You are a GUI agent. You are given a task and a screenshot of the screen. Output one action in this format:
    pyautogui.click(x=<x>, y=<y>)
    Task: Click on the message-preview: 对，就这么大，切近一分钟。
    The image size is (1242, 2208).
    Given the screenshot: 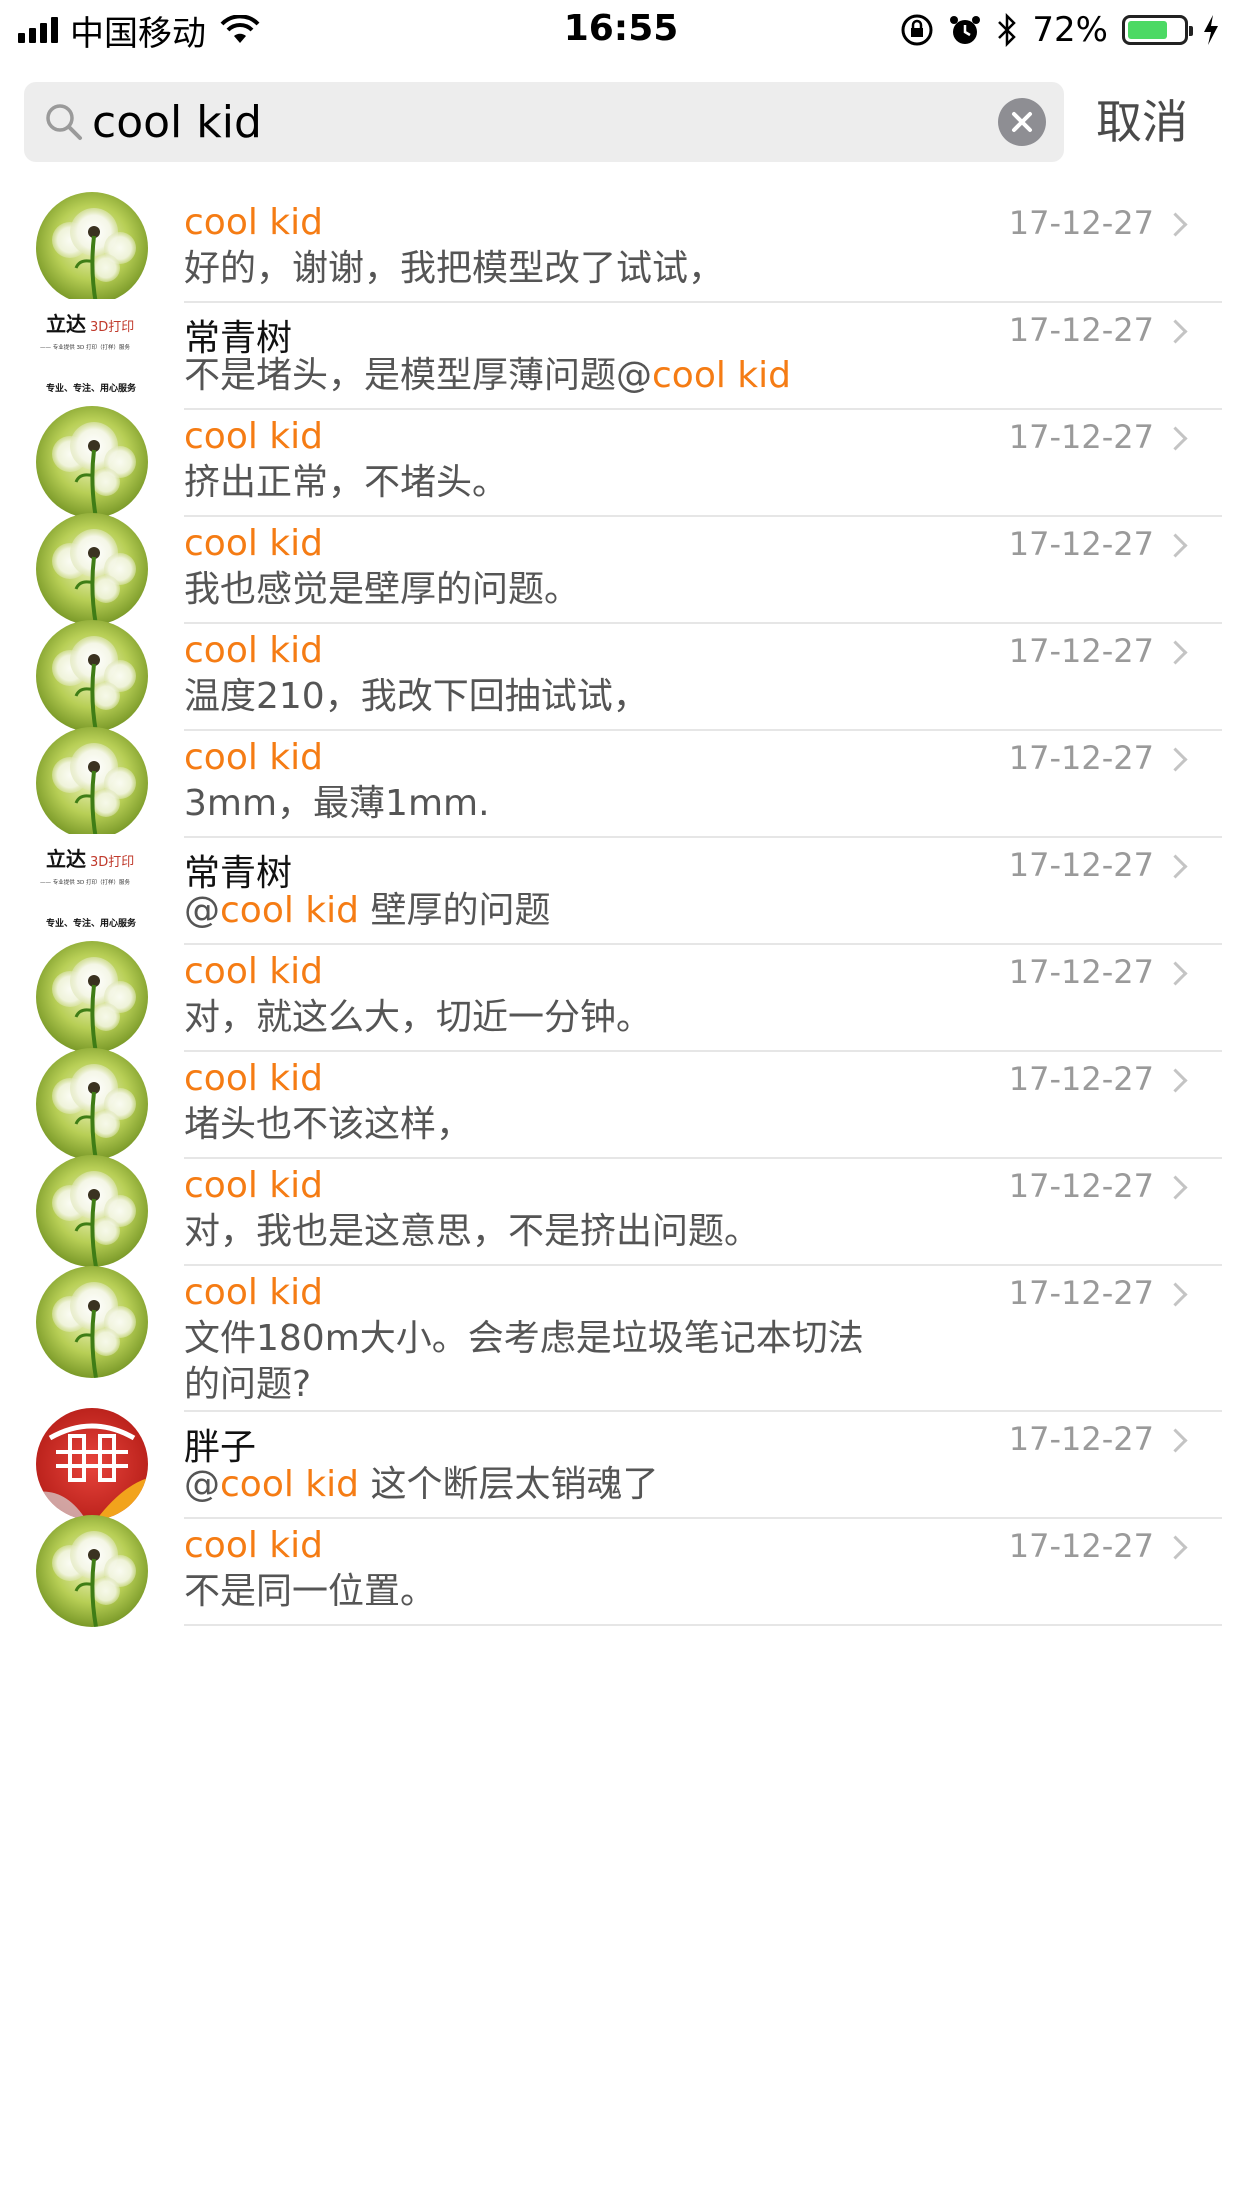 What is the action you would take?
    pyautogui.click(x=418, y=1017)
    